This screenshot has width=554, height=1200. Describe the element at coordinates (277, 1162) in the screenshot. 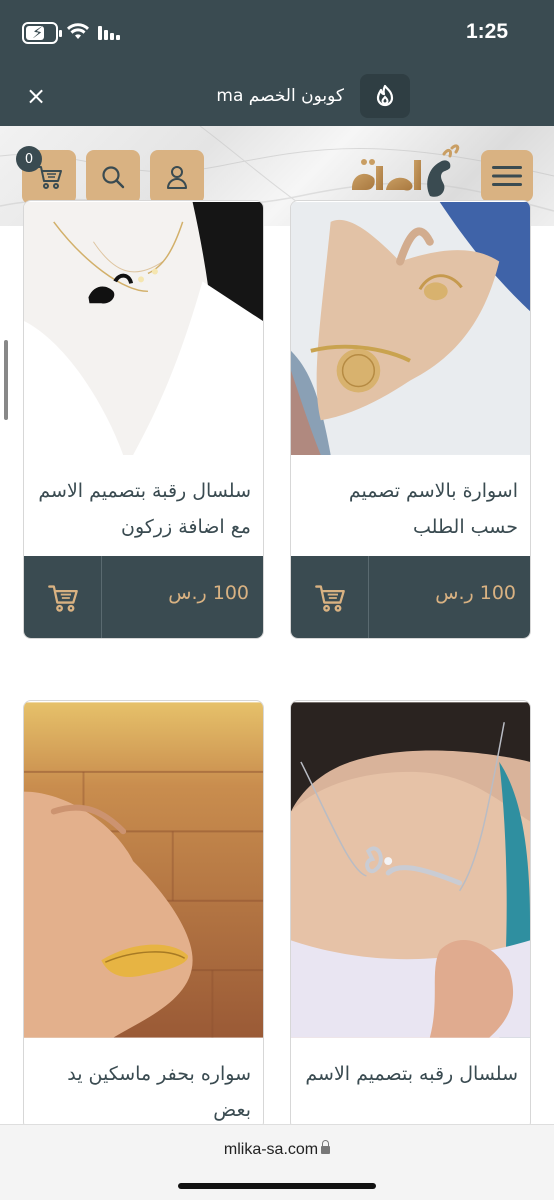

I see `browser-url-bar: mlika-sa.com` at that location.